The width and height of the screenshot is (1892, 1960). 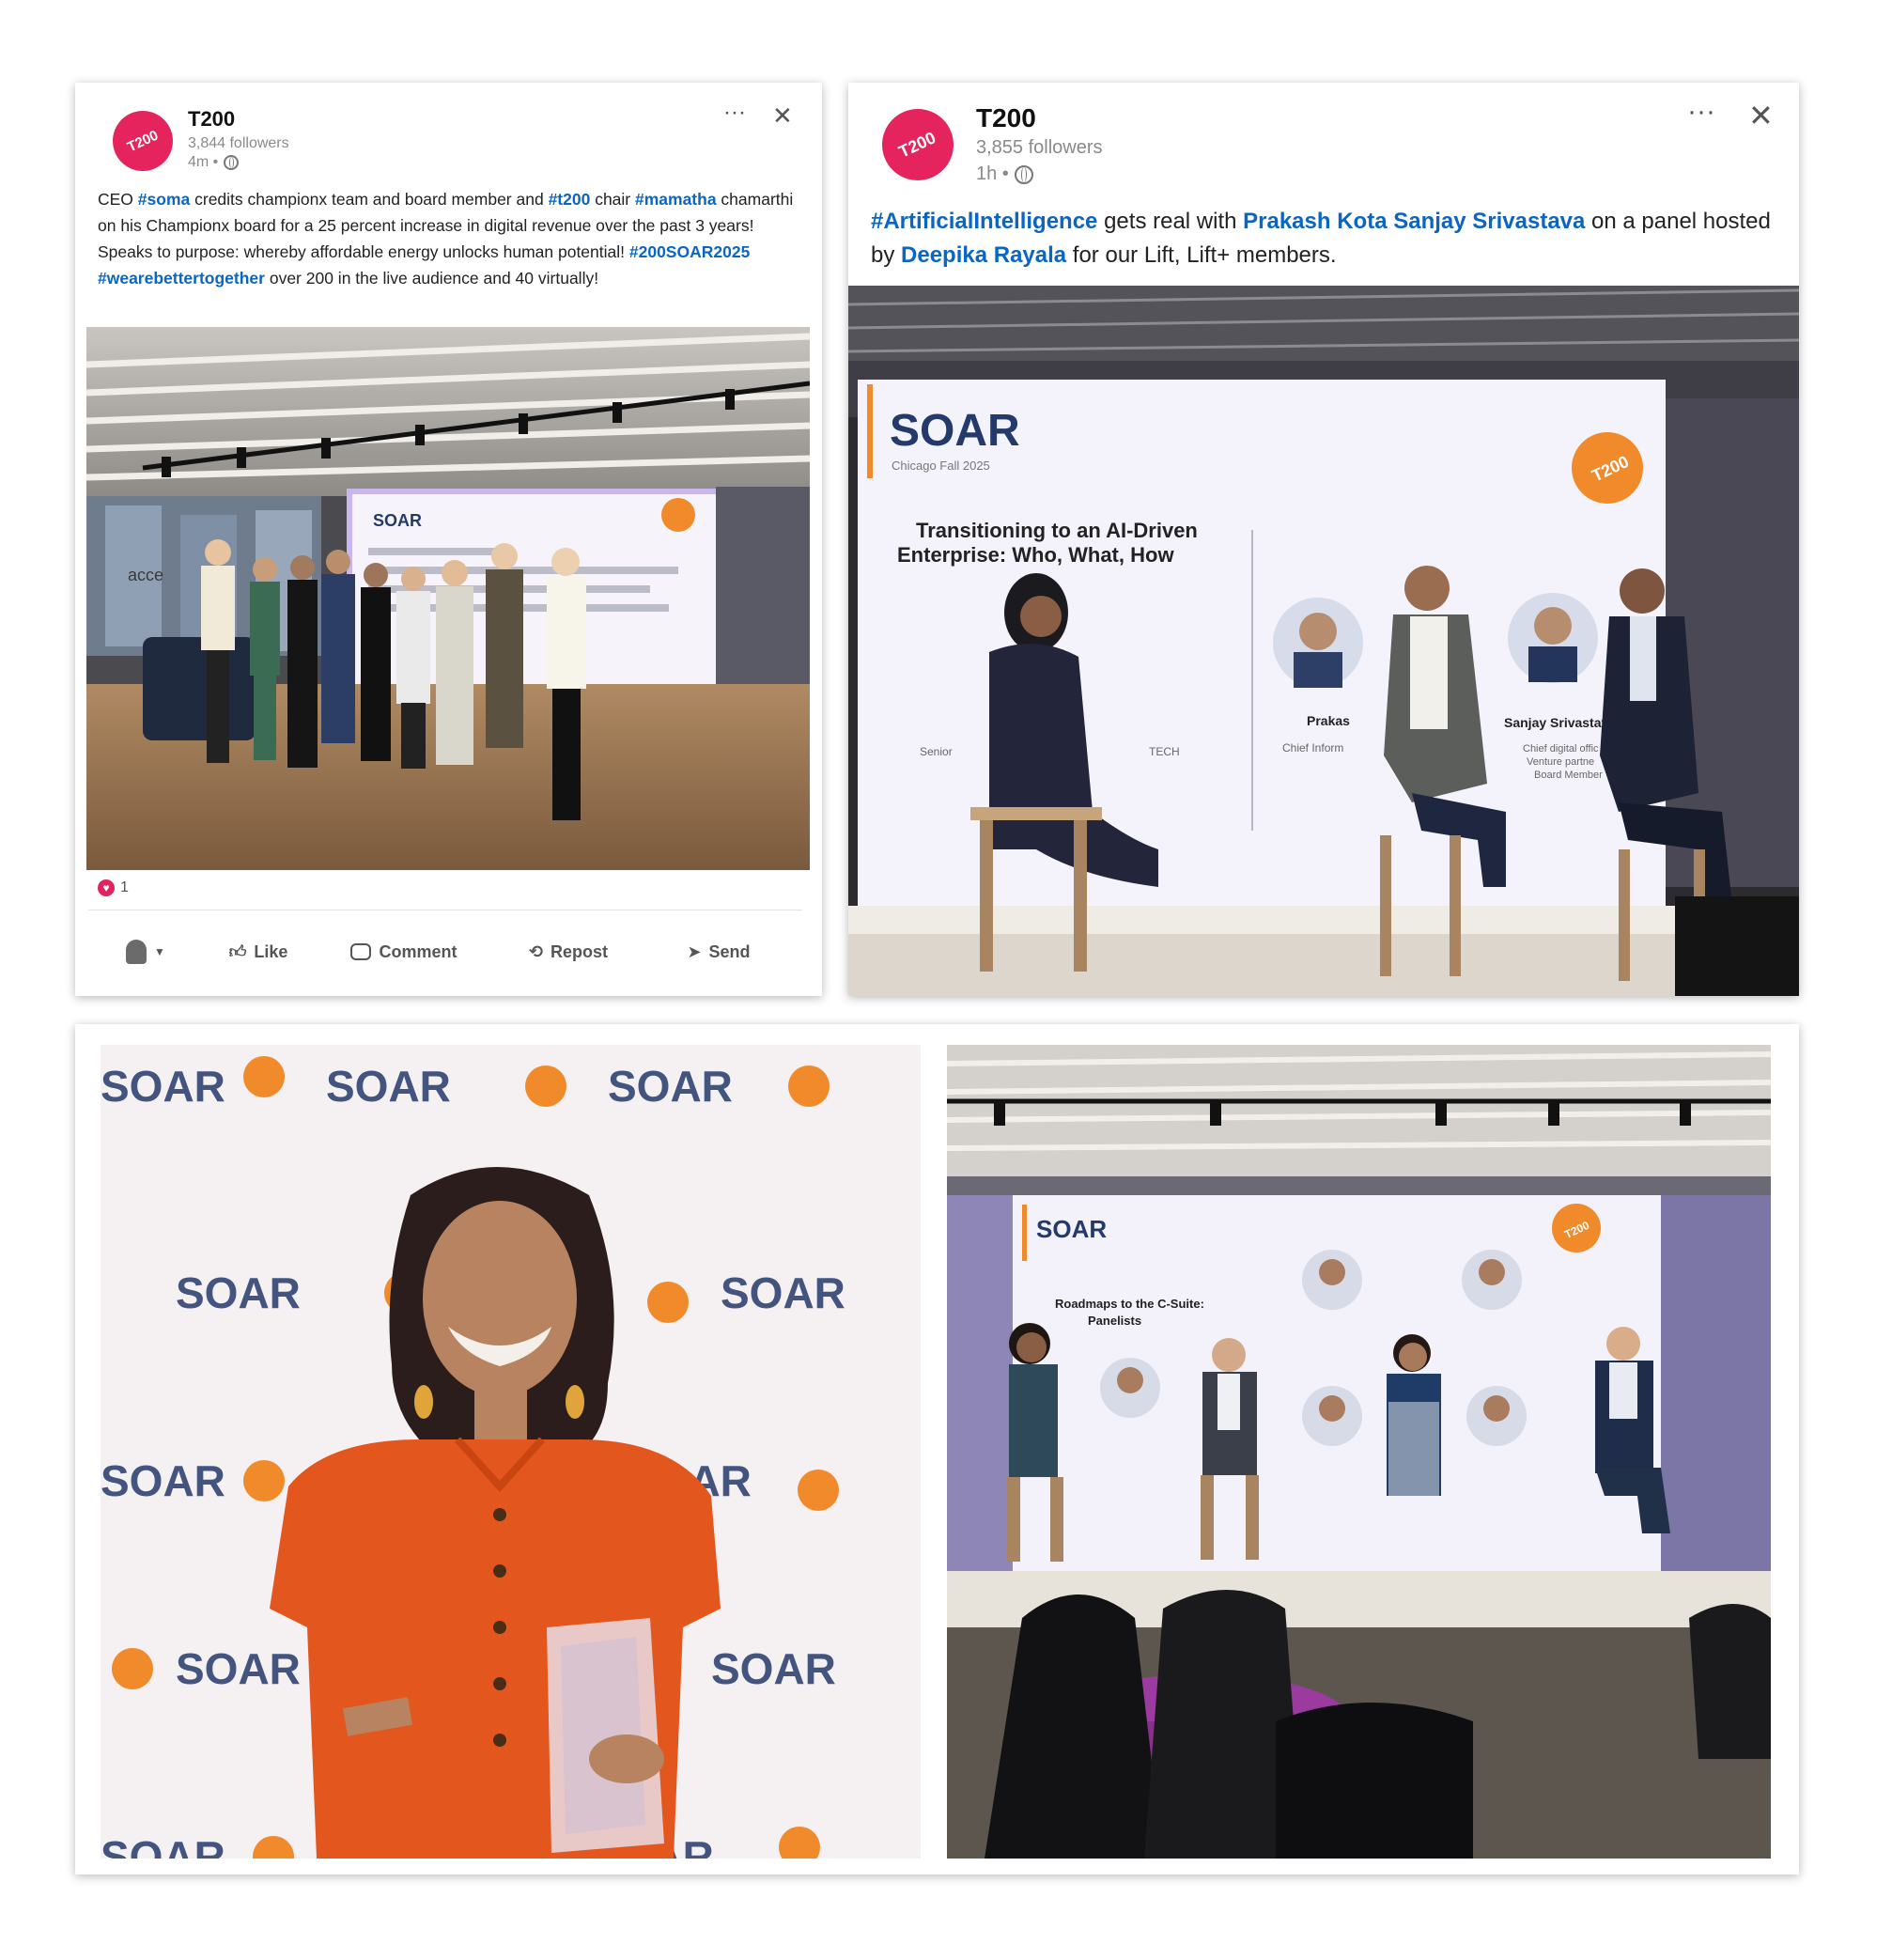 What do you see at coordinates (1201, 255) in the screenshot?
I see `post-text-segment: for our Lift, Lift+ members.` at bounding box center [1201, 255].